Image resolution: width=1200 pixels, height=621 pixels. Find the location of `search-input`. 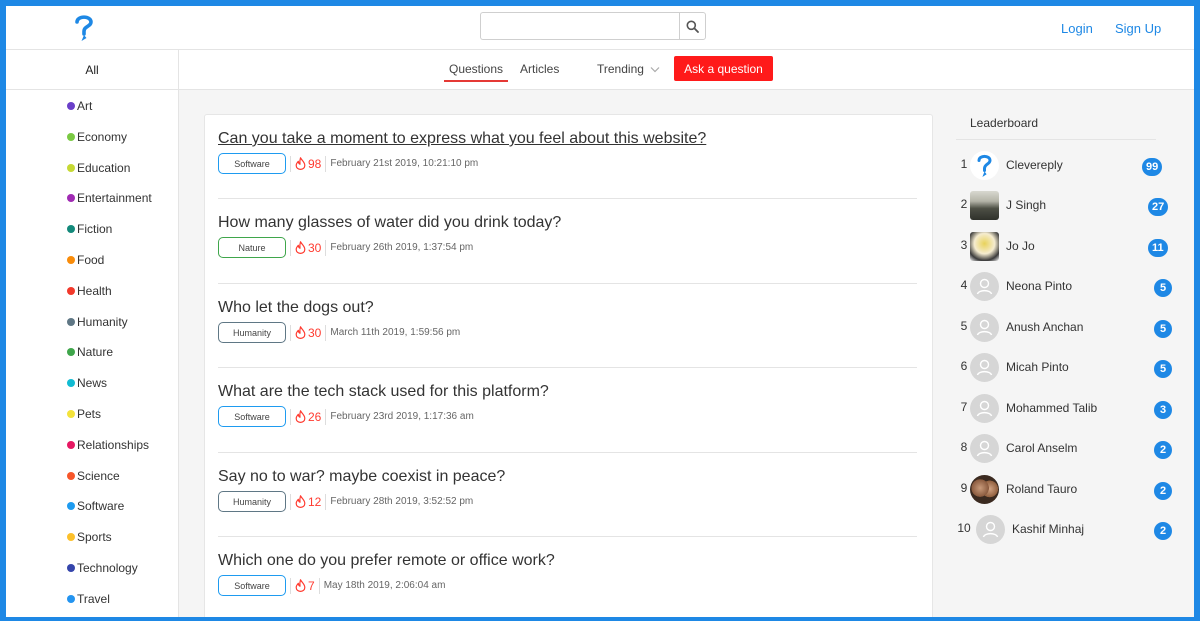

search-input is located at coordinates (579, 26).